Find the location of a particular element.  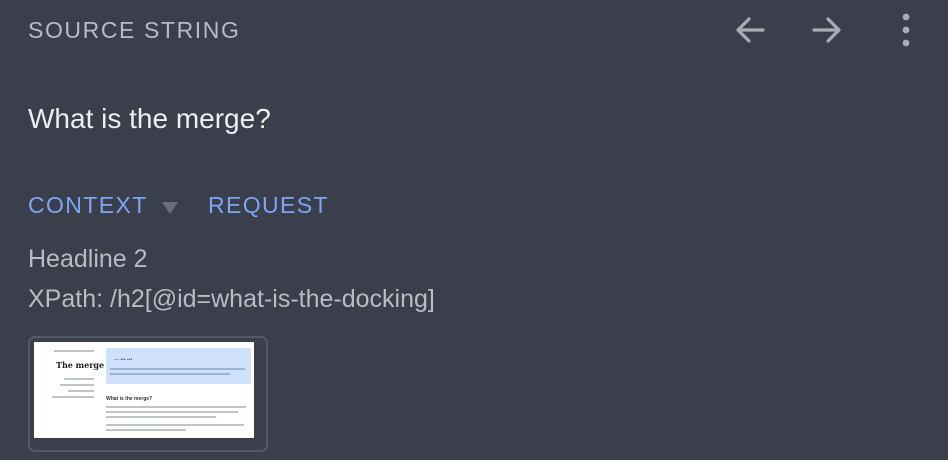

preview-section-heading: What is the merge? is located at coordinates (129, 399).